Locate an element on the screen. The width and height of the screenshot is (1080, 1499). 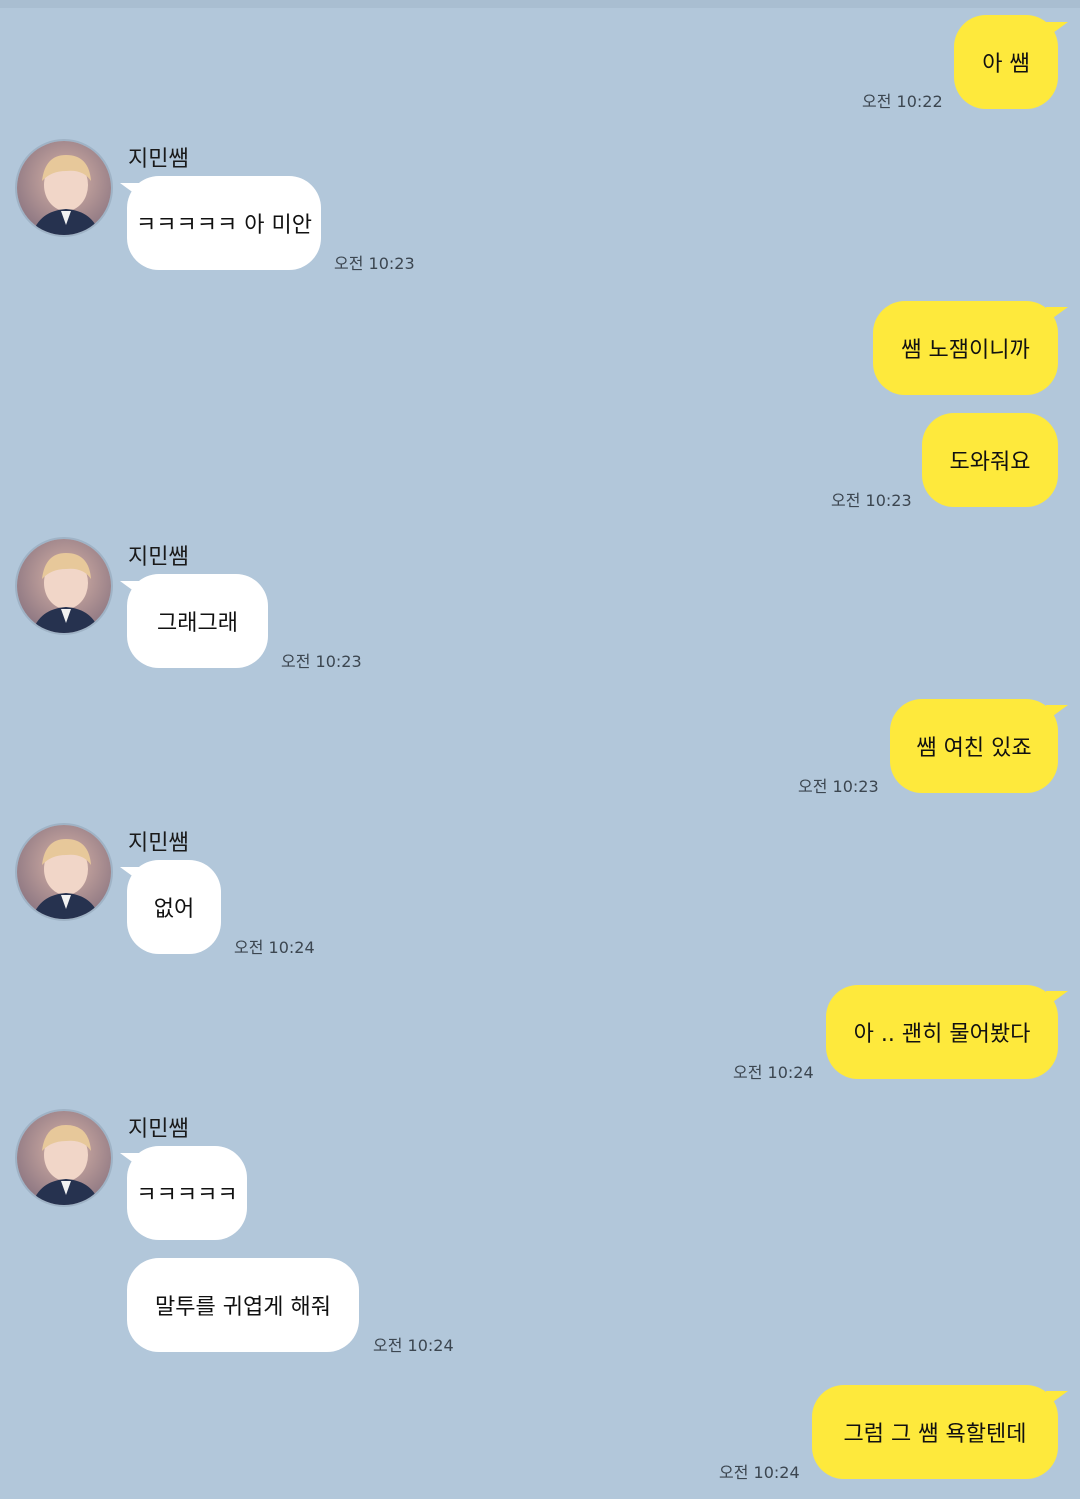
status-bar-strip is located at coordinates (540, 4).